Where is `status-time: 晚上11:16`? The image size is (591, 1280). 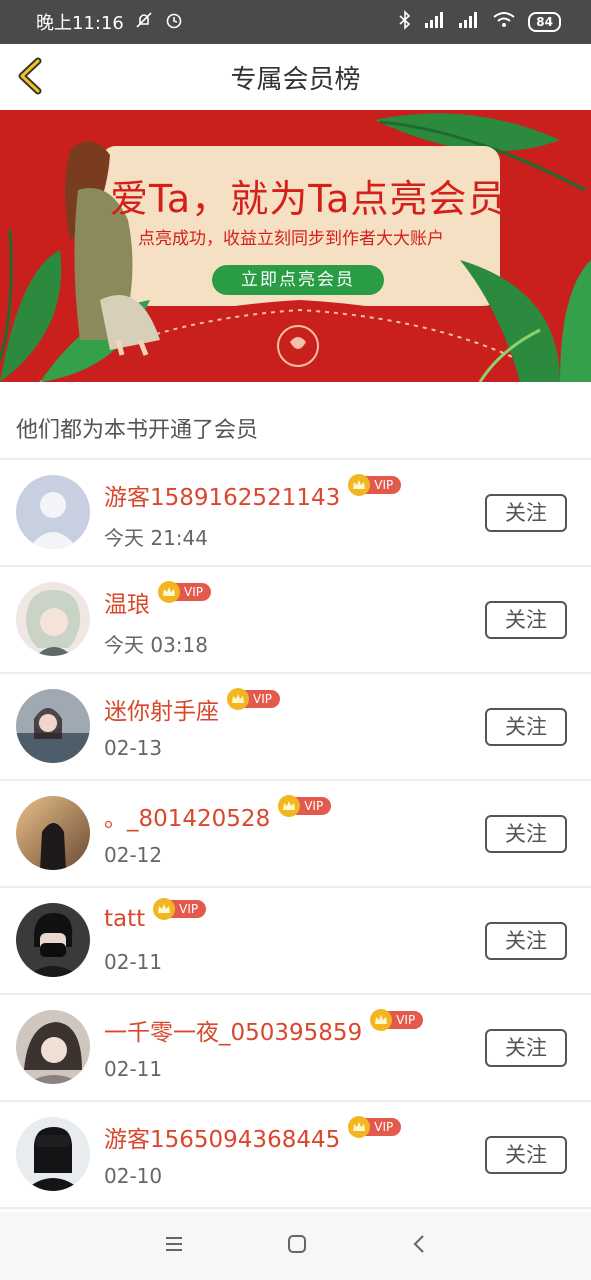 status-time: 晚上11:16 is located at coordinates (80, 23).